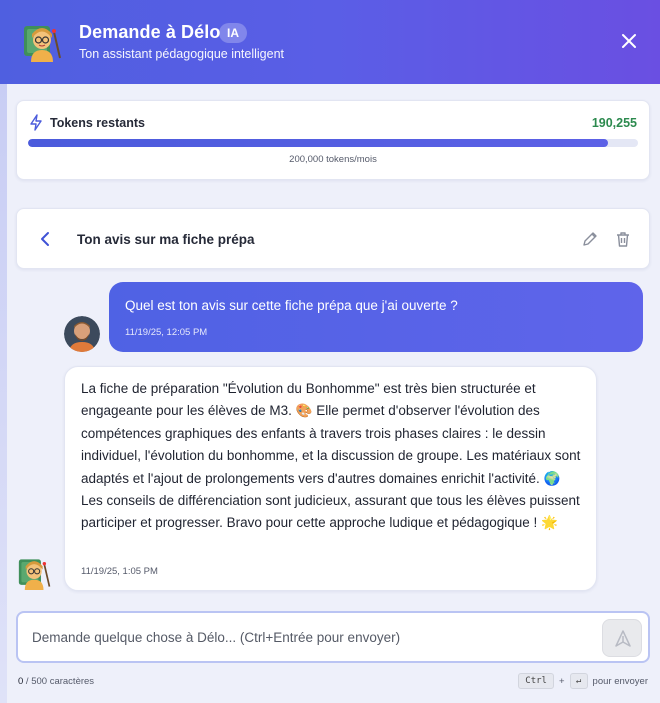  Describe the element at coordinates (614, 123) in the screenshot. I see `tokens-remaining: 190,255` at that location.